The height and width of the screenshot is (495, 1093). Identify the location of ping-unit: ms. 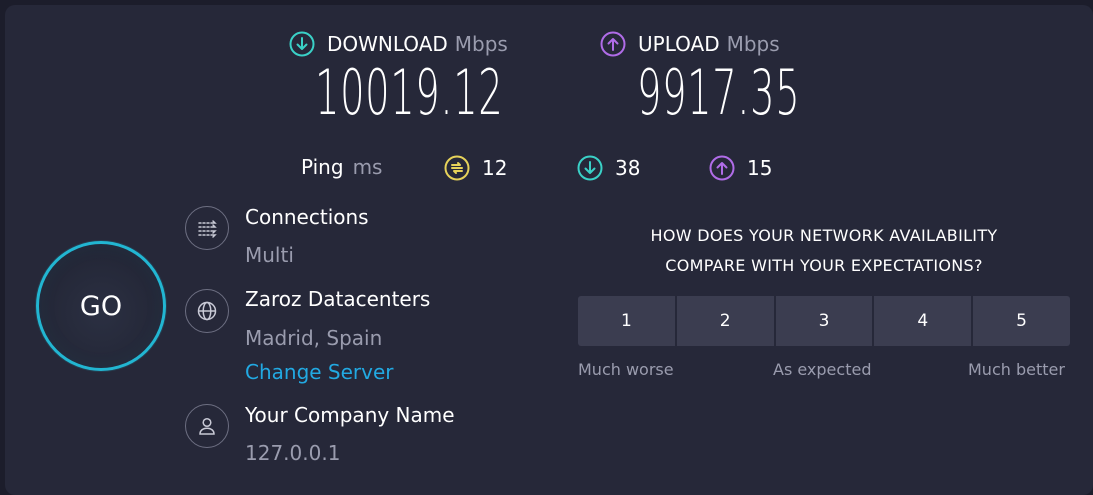
(367, 167).